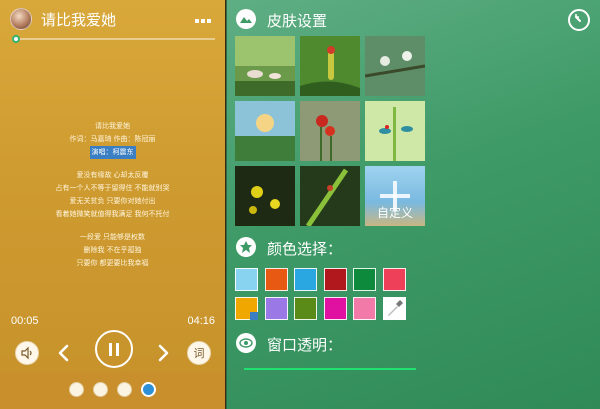 Image resolution: width=600 pixels, height=409 pixels. I want to click on lyric-line: 一段爱 只能够是权数, so click(112, 237).